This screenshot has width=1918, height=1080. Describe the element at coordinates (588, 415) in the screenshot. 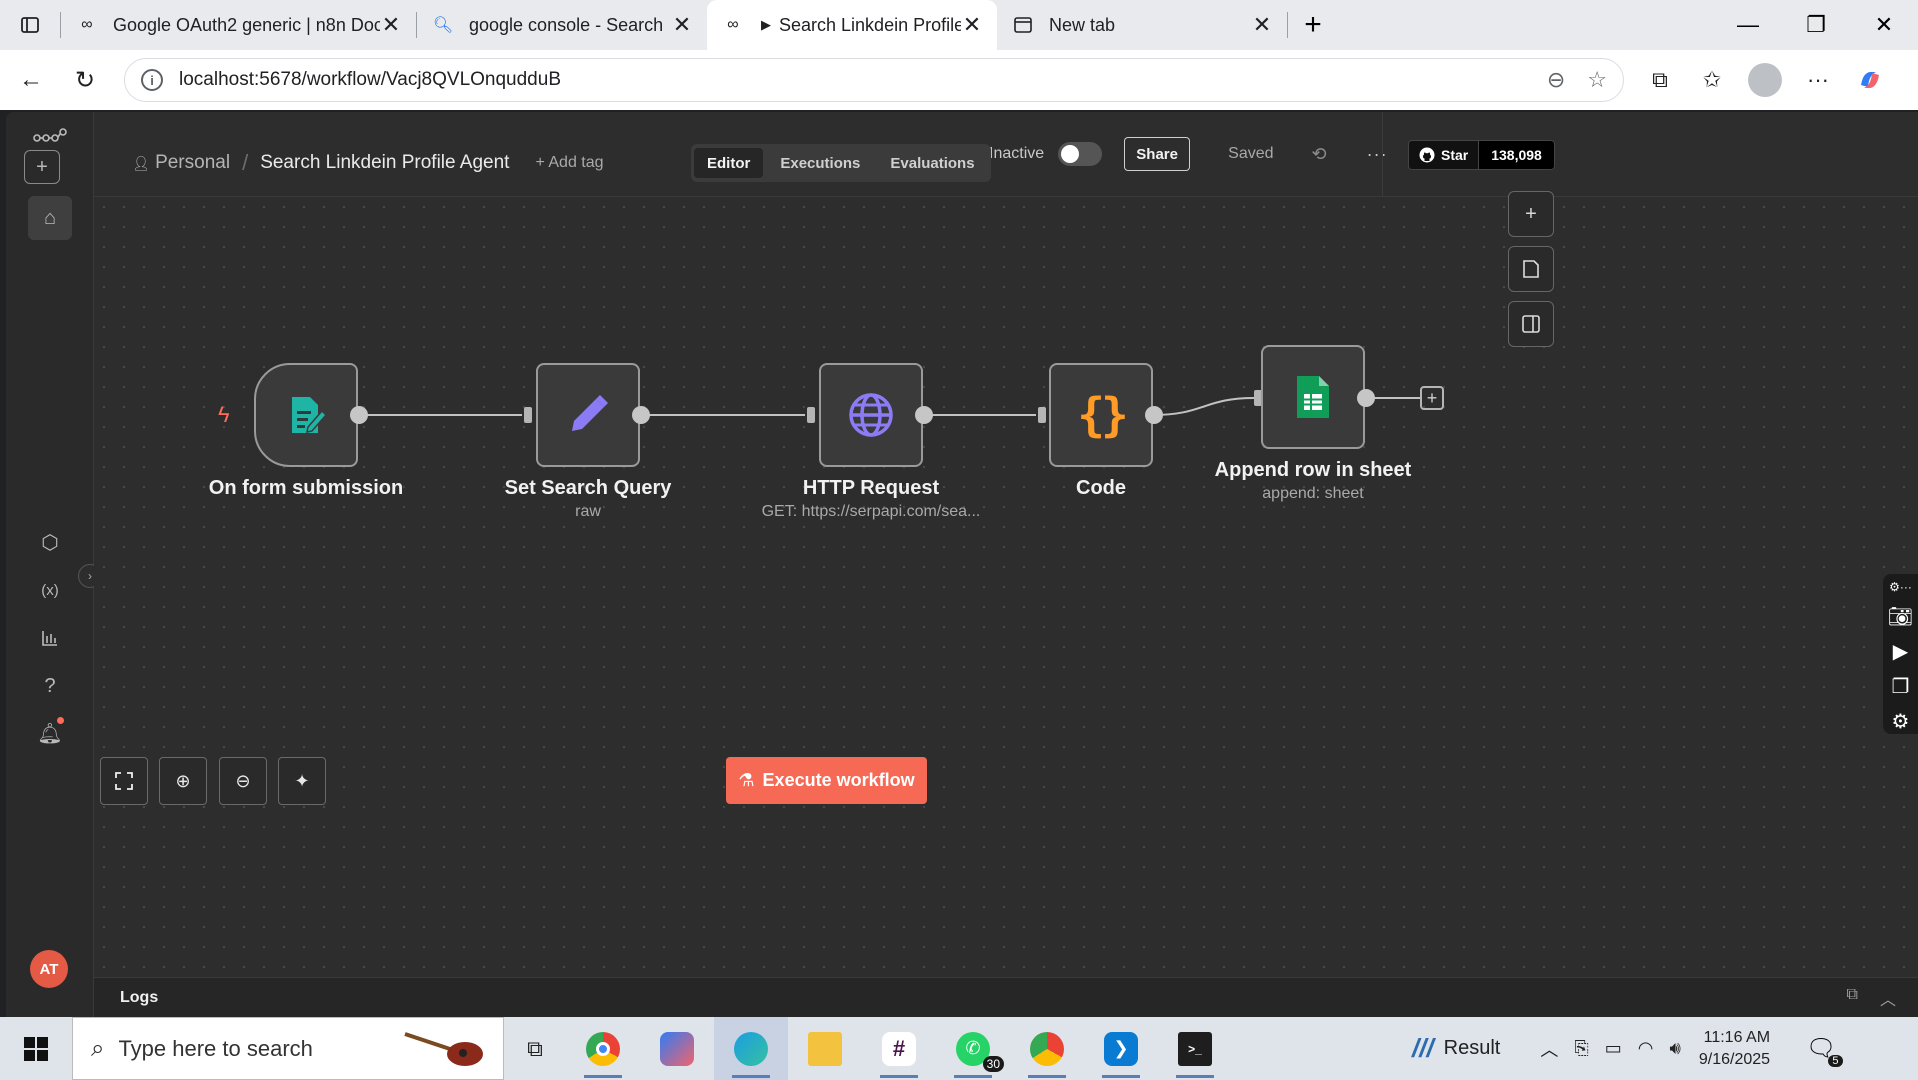

I see `node-set-search-query` at that location.